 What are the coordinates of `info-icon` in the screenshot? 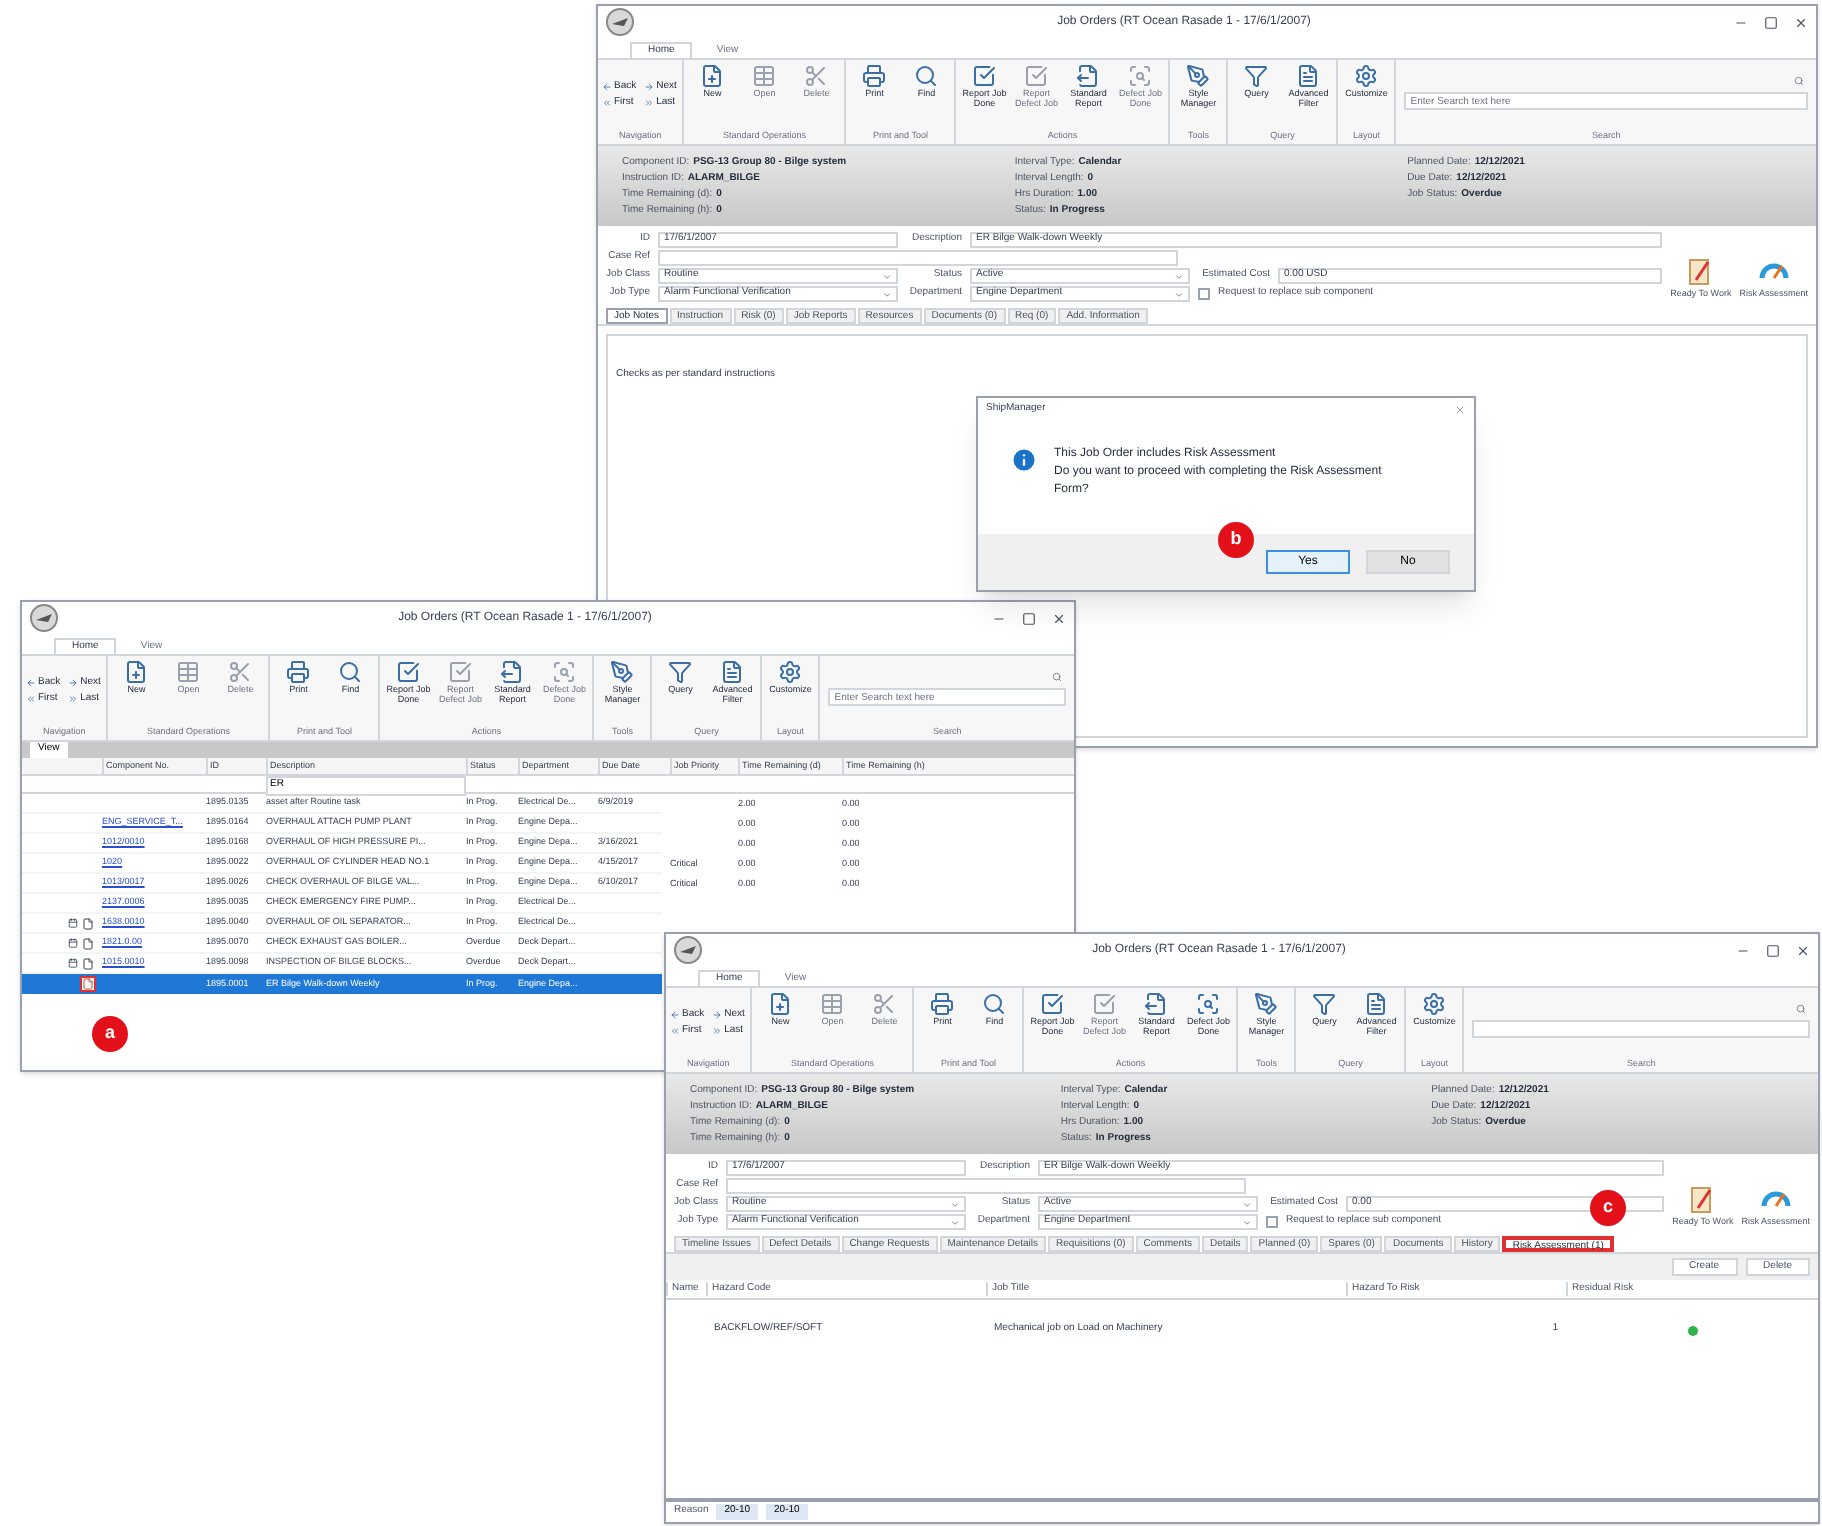 It's located at (1024, 460).